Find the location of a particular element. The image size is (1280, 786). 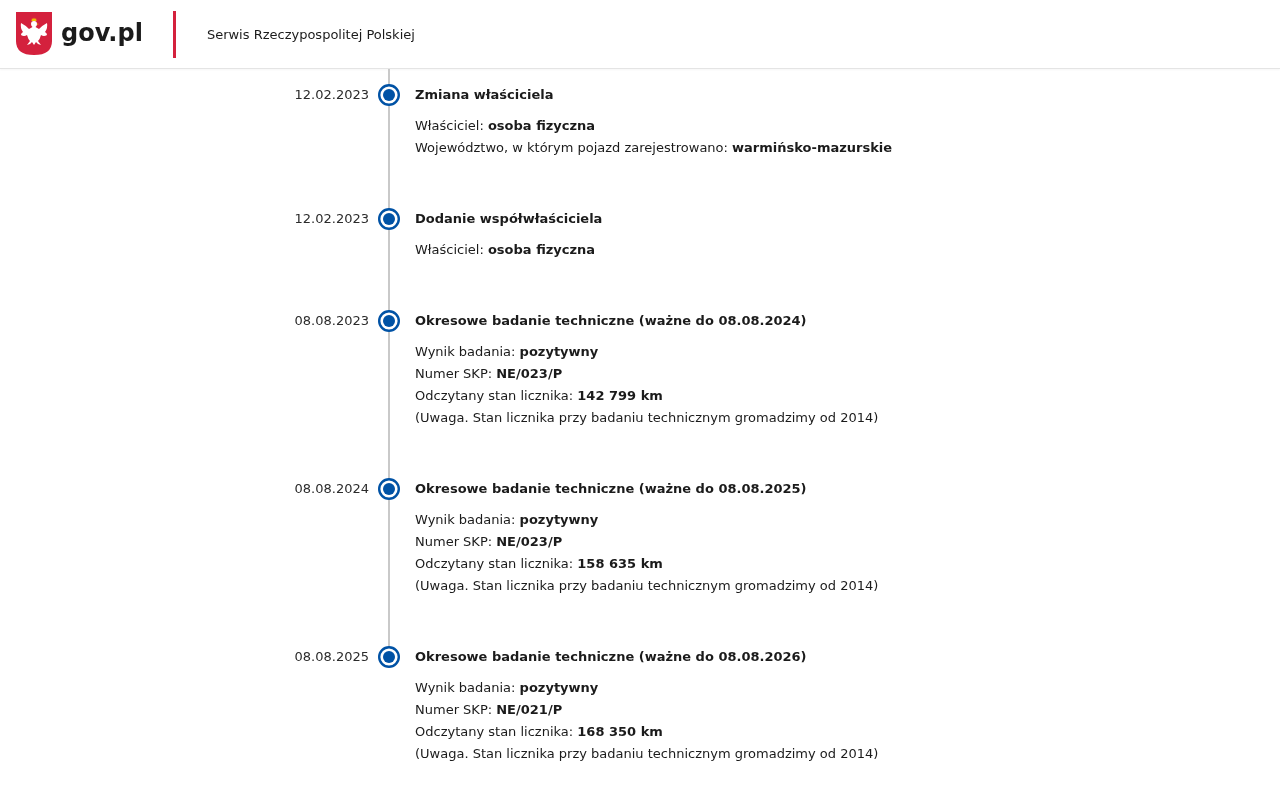

event-title: Okresowe badanie techniczne (ważne do 08.08.2025) is located at coordinates (611, 489).